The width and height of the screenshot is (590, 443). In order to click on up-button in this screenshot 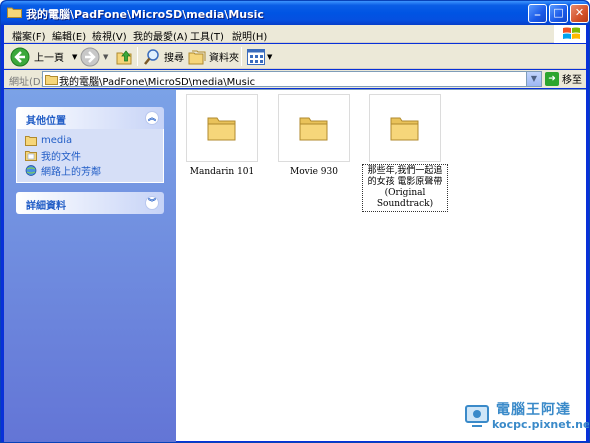, I will do `click(125, 56)`.